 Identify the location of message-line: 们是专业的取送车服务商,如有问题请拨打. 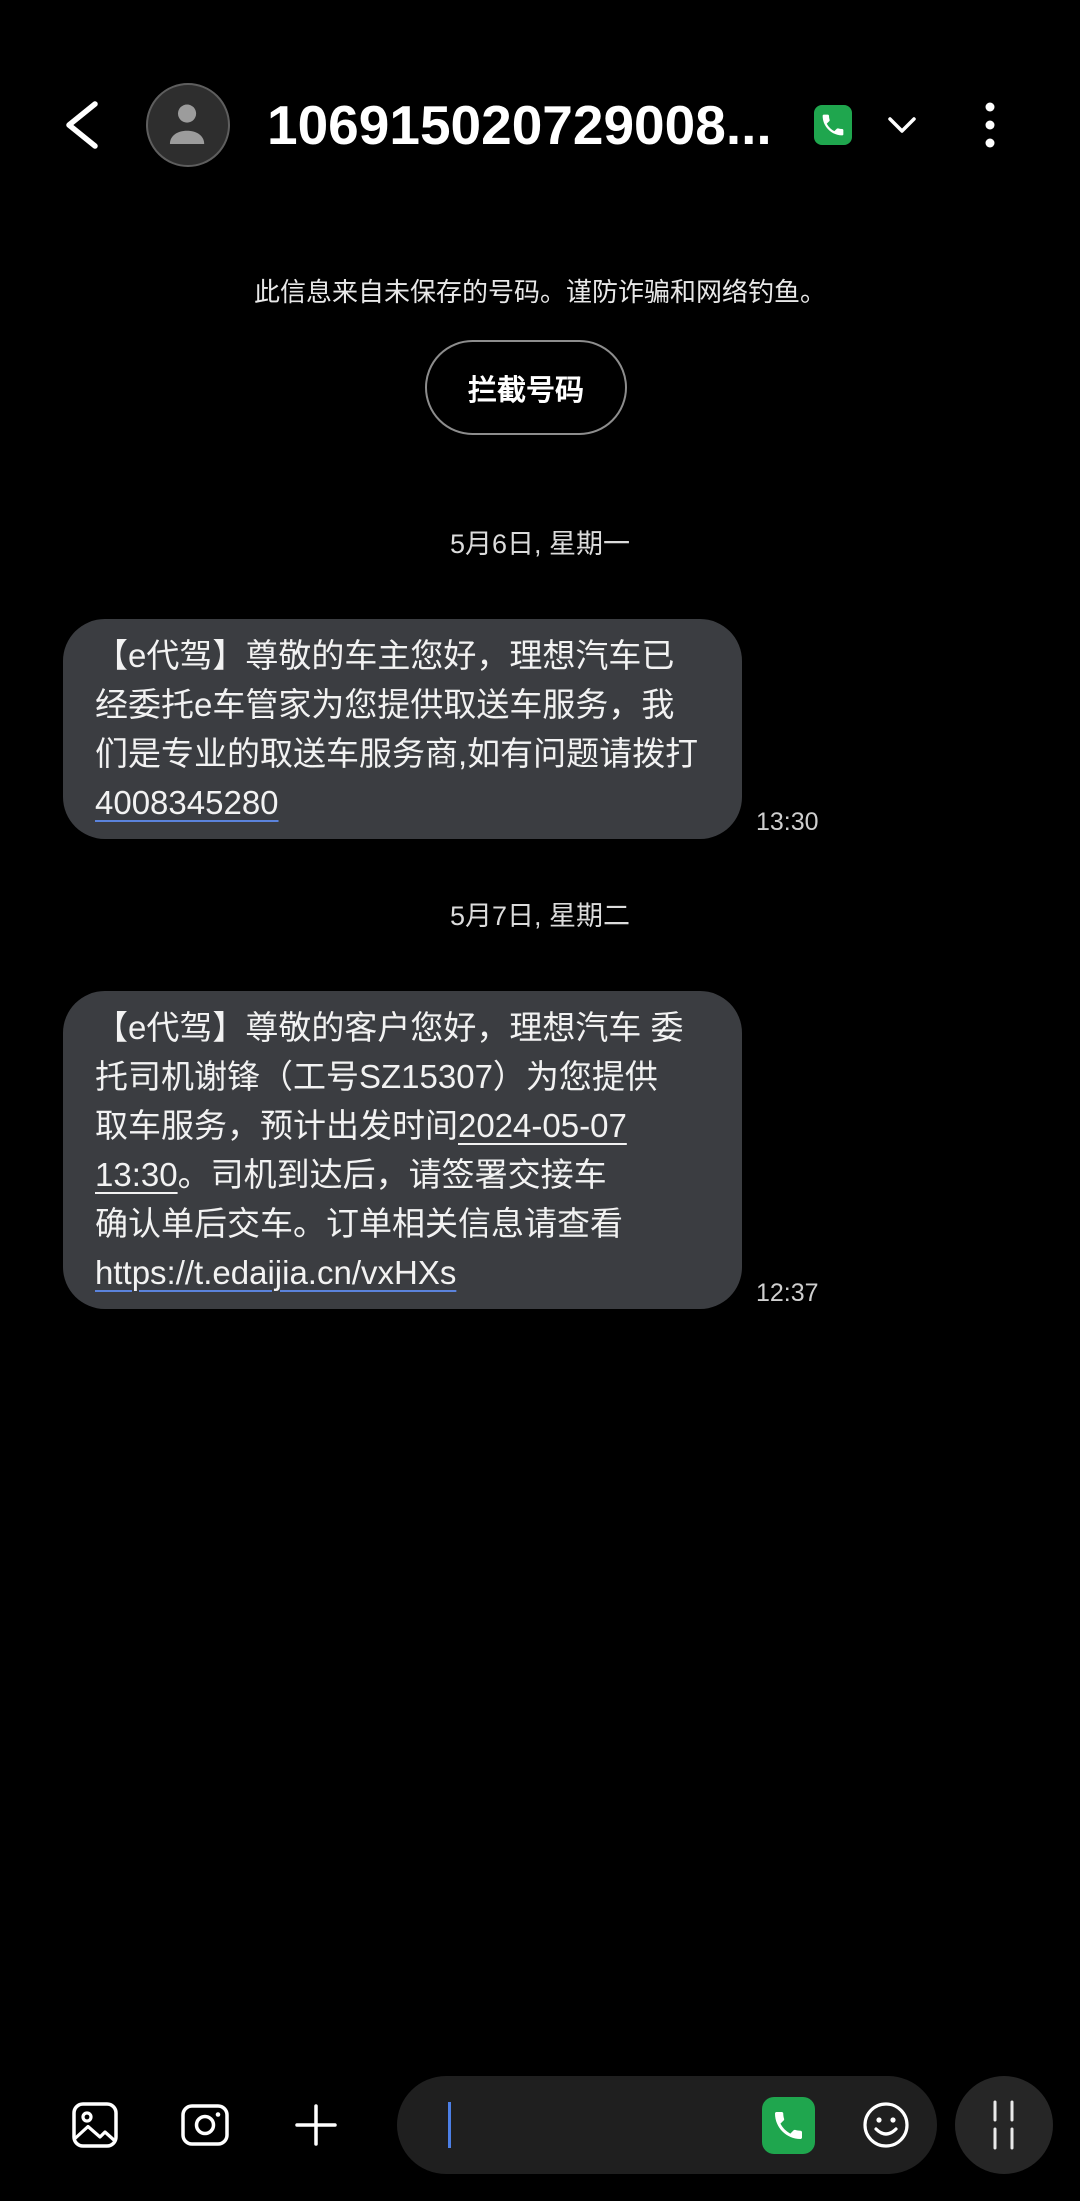
(404, 753).